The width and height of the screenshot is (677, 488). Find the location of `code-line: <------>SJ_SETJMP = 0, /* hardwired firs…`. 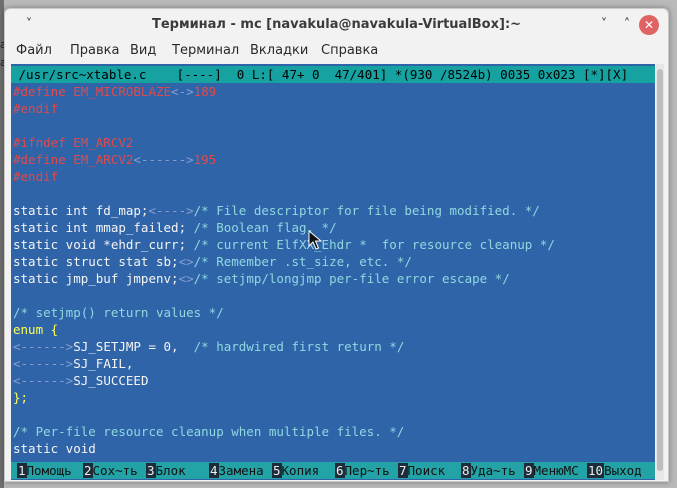

code-line: <------>SJ_SETJMP = 0, /* hardwired firs… is located at coordinates (284, 346).